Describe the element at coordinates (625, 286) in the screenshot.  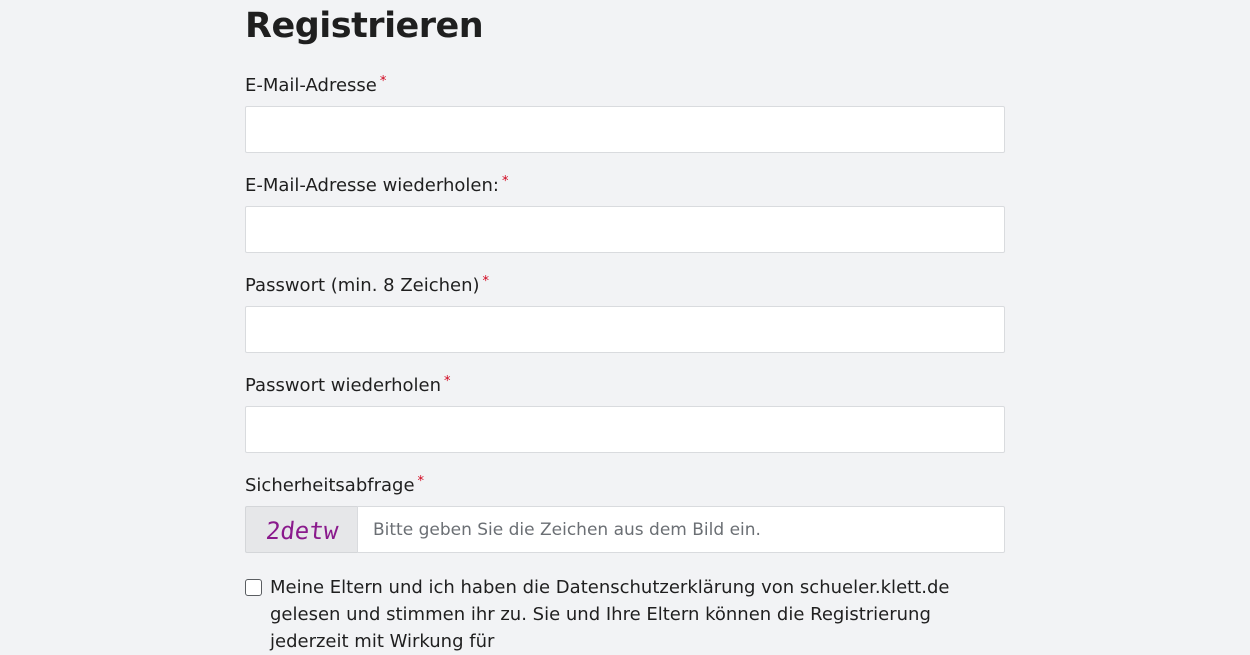
I see `password-label: Passwort (min. 8 Zeichen) *` at that location.